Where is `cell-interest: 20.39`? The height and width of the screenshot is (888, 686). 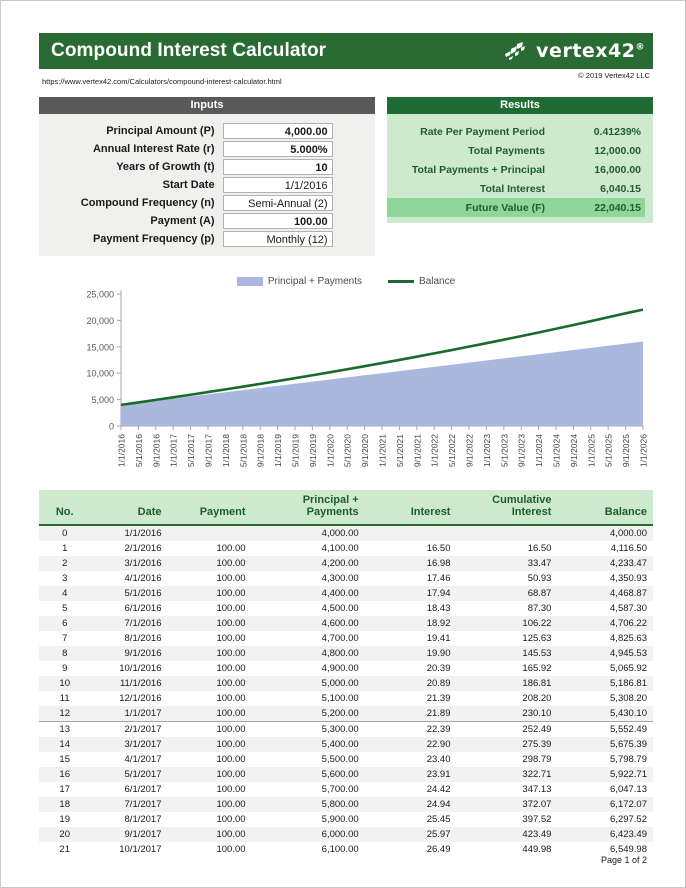 cell-interest: 20.39 is located at coordinates (438, 668).